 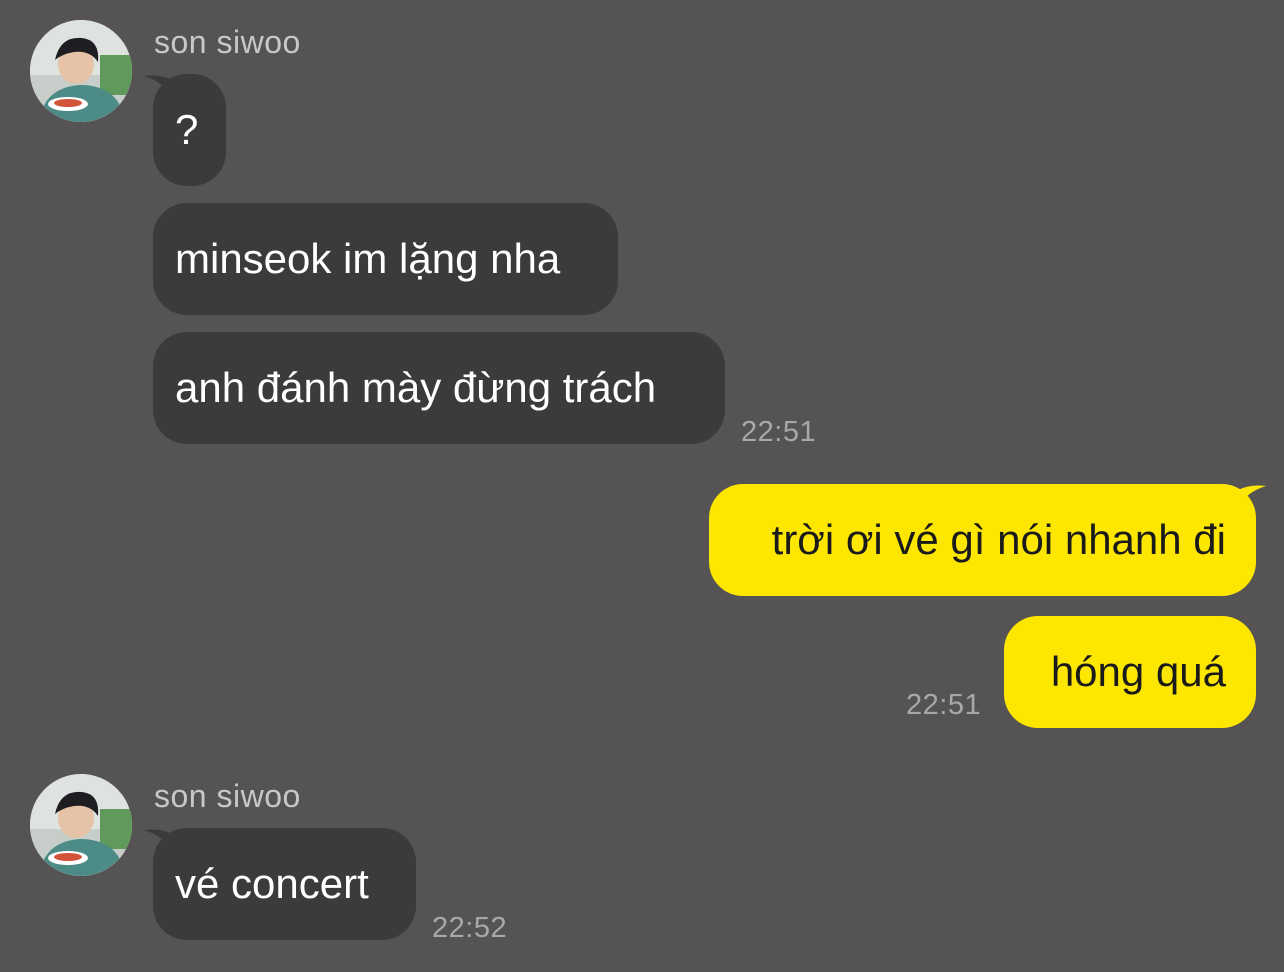 What do you see at coordinates (1138, 671) in the screenshot?
I see `message-text: hóng quá` at bounding box center [1138, 671].